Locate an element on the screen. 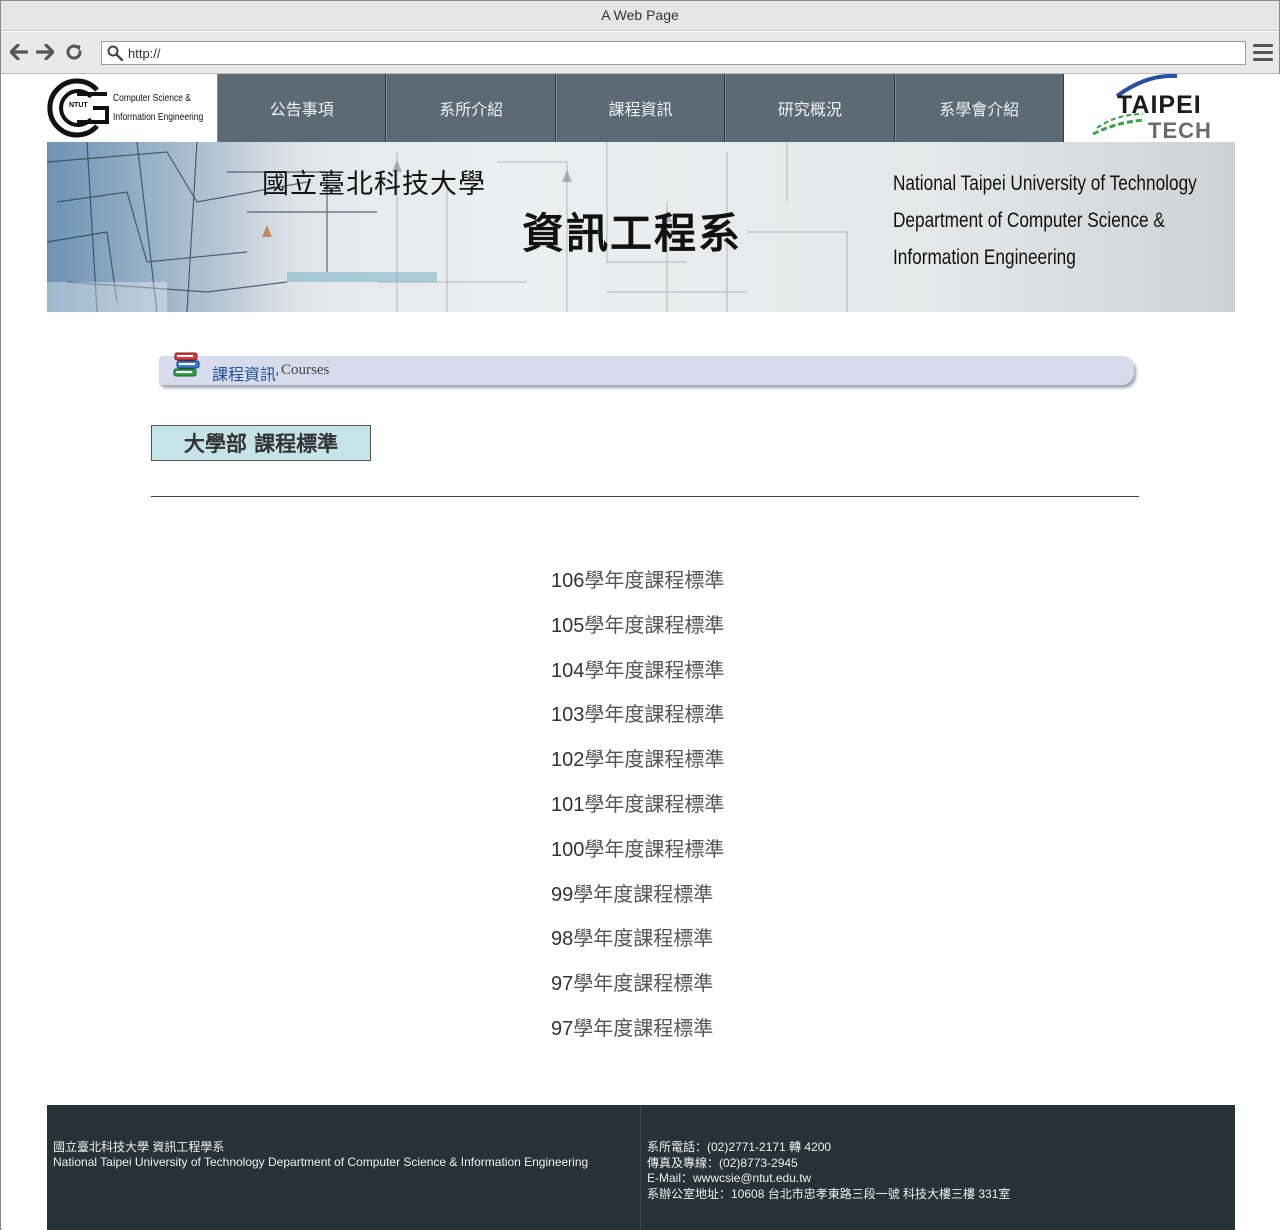  brand-bottom: TECH is located at coordinates (1180, 130).